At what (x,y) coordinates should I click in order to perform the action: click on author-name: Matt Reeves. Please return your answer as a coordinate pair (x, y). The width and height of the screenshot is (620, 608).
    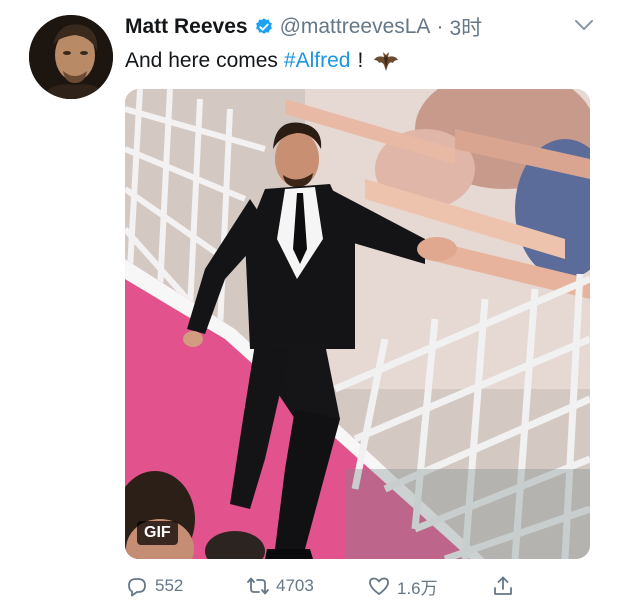
    Looking at the image, I should click on (186, 27).